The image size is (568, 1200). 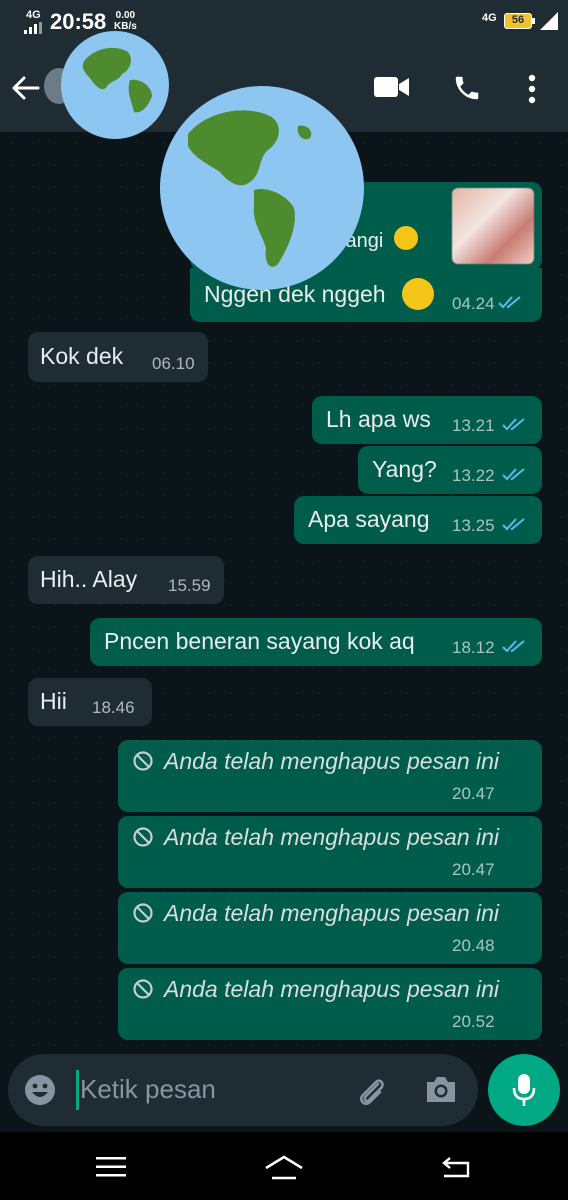 What do you see at coordinates (25, 88) in the screenshot?
I see `back-arrow-icon` at bounding box center [25, 88].